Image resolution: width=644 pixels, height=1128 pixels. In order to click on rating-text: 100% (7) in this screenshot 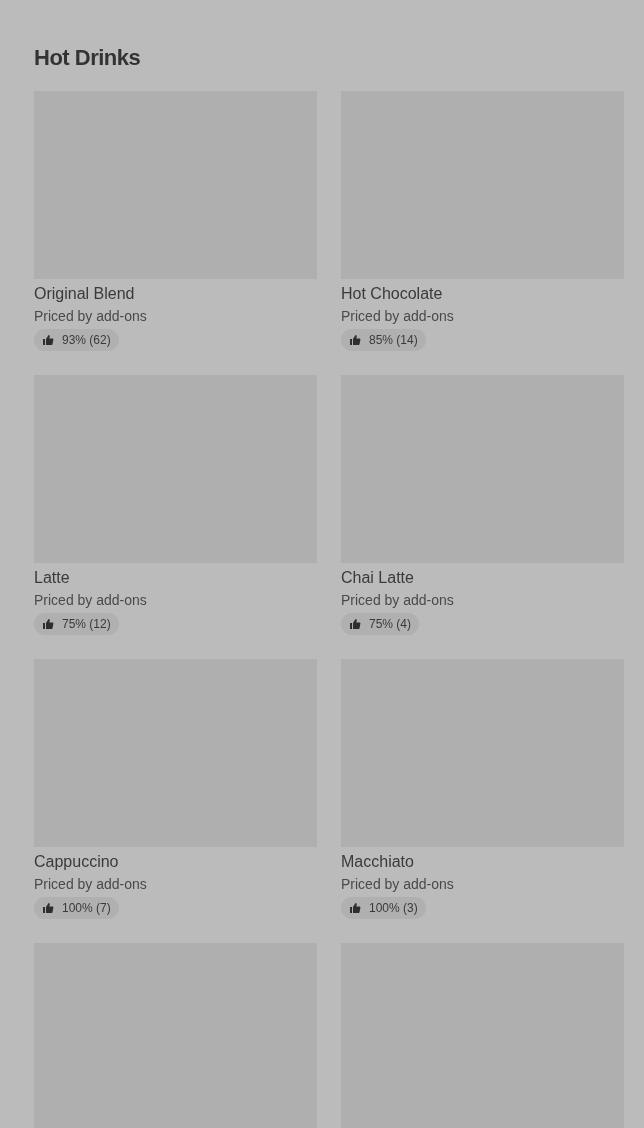, I will do `click(86, 908)`.